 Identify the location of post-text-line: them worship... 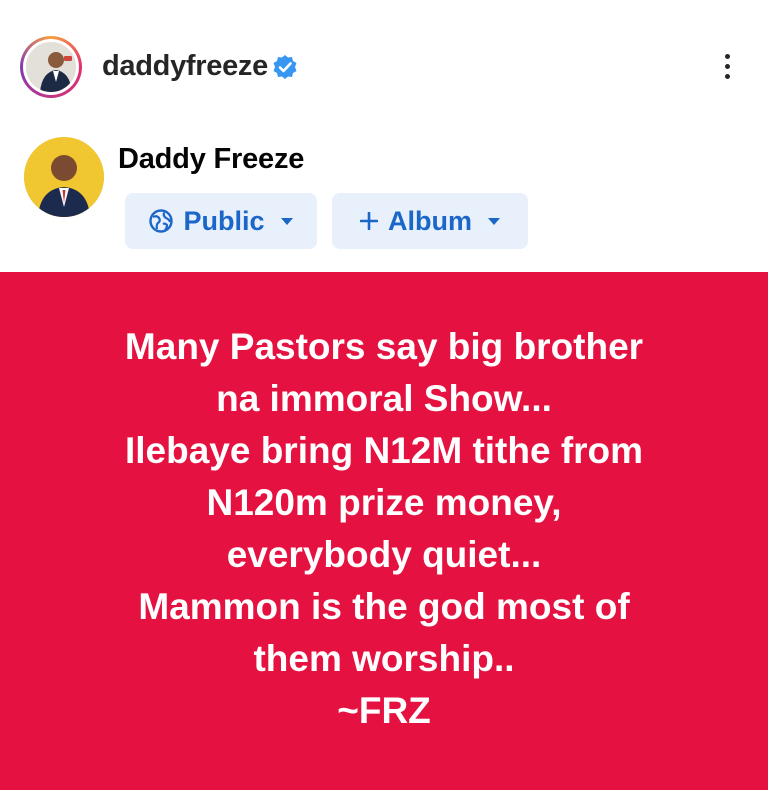
(384, 658).